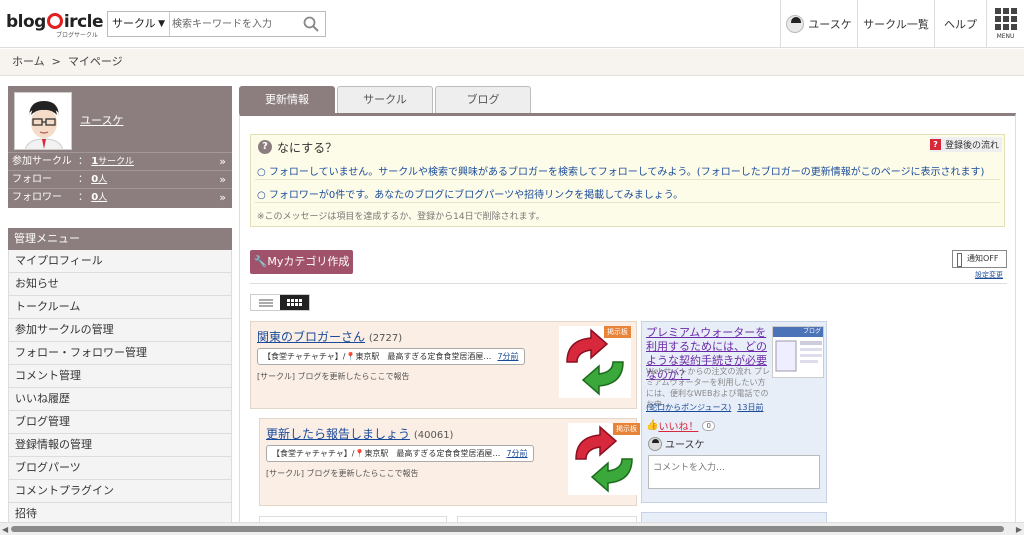 The height and width of the screenshot is (535, 1024). I want to click on stat-colon: ：, so click(83, 161).